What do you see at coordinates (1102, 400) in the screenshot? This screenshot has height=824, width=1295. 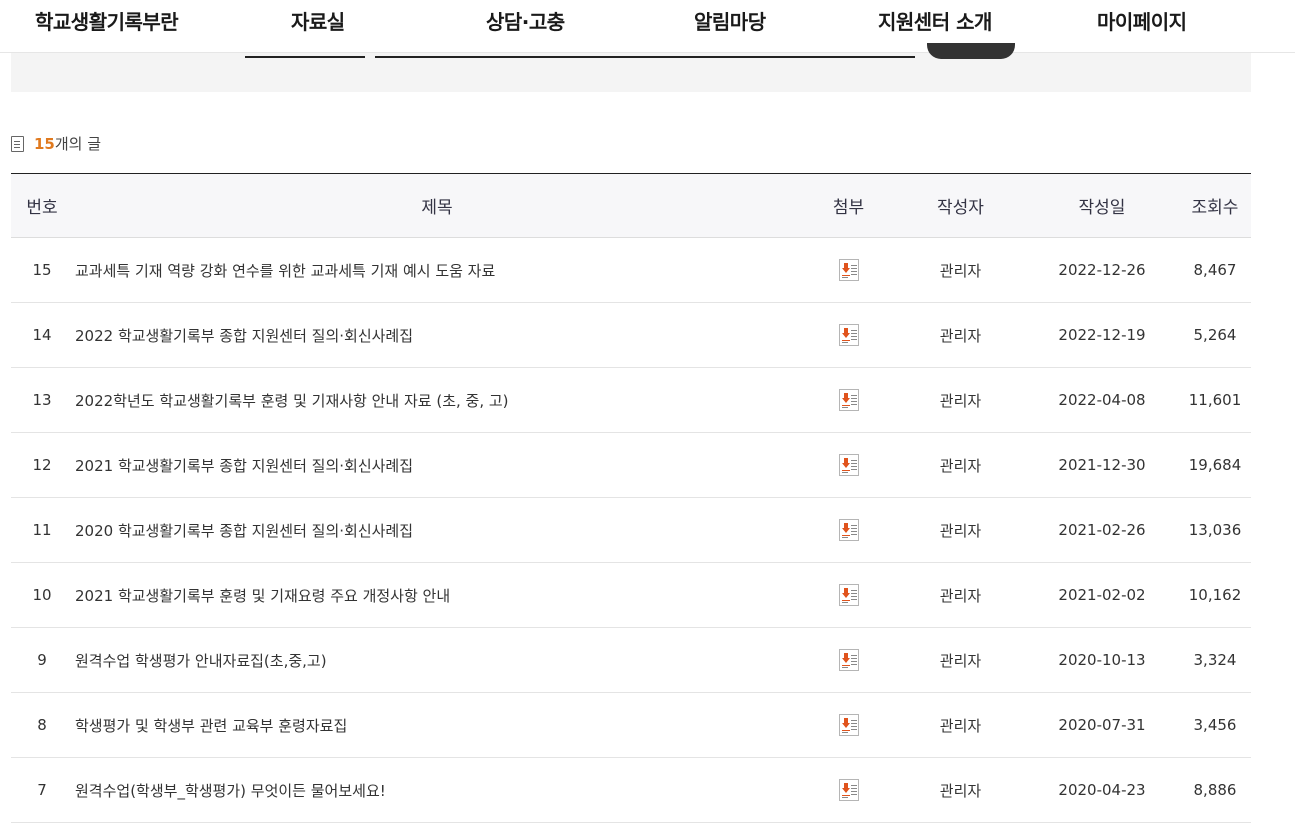 I see `row-date: 2022-04-08` at bounding box center [1102, 400].